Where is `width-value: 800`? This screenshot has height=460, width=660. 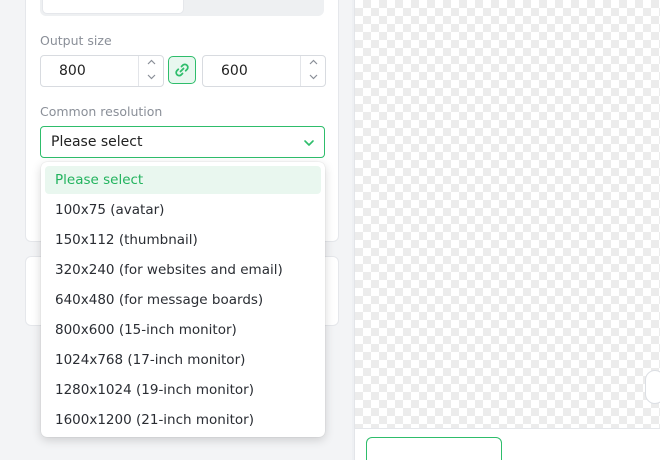 width-value: 800 is located at coordinates (72, 71).